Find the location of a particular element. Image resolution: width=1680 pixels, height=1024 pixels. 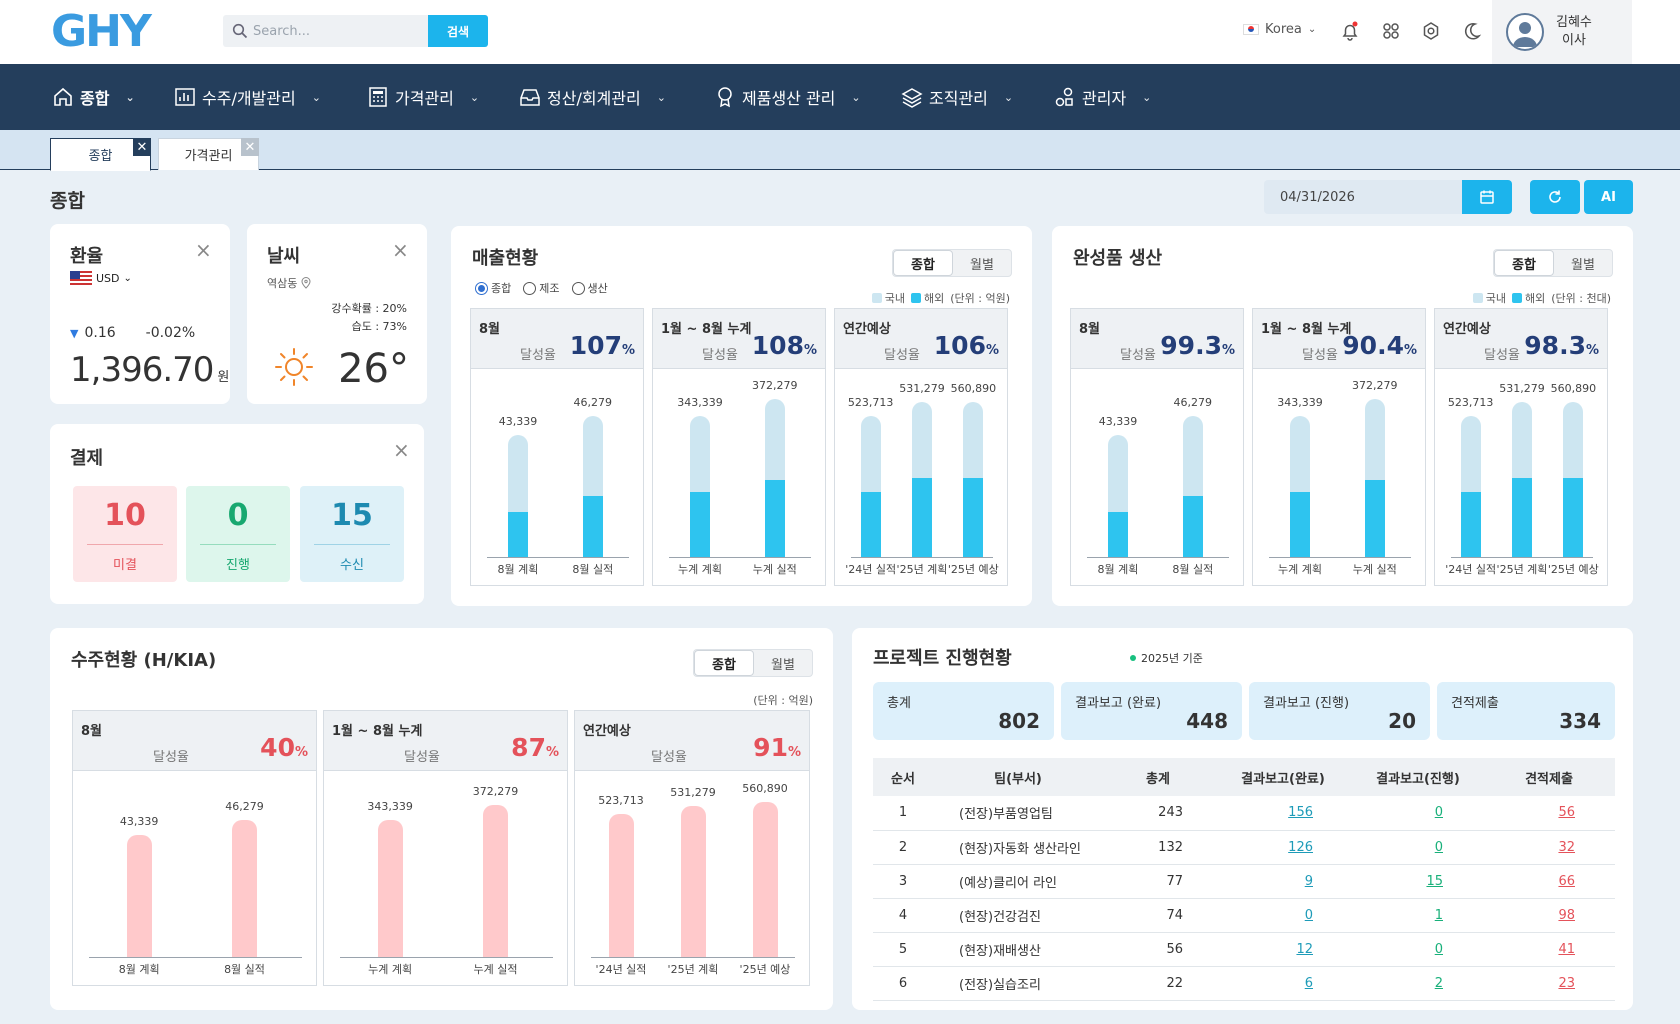

gear-icon is located at coordinates (1431, 31).